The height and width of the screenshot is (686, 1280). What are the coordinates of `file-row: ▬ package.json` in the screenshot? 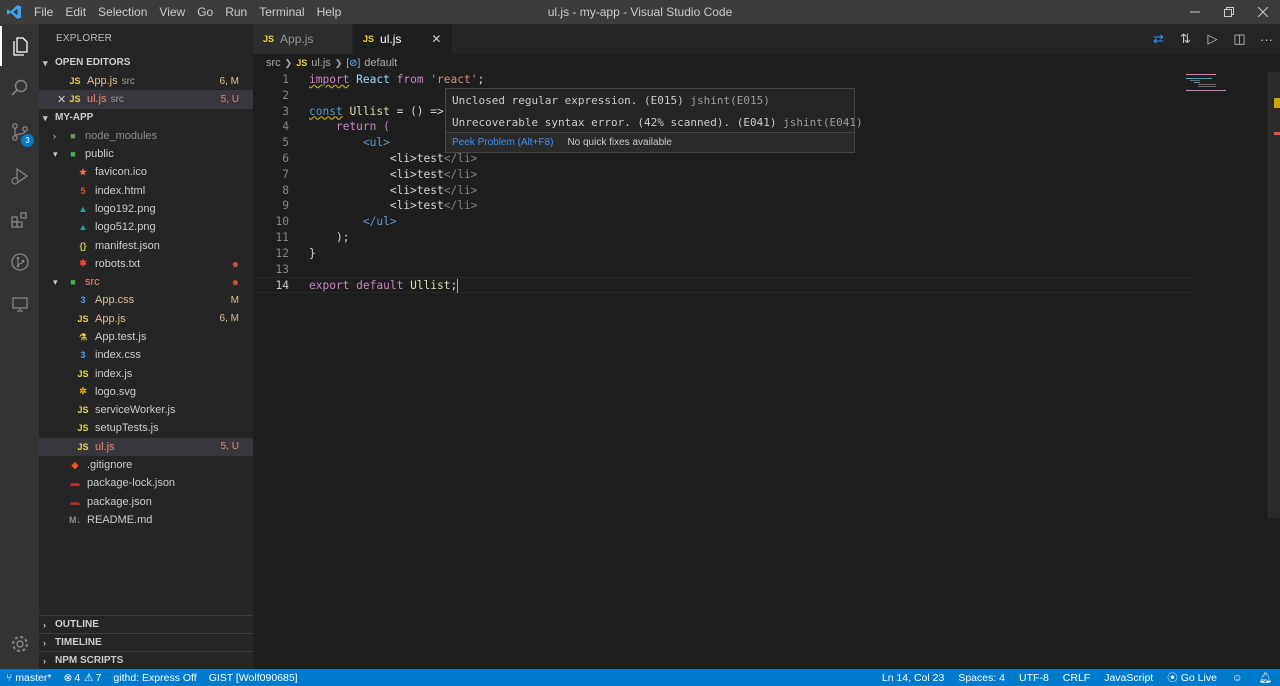 It's located at (146, 502).